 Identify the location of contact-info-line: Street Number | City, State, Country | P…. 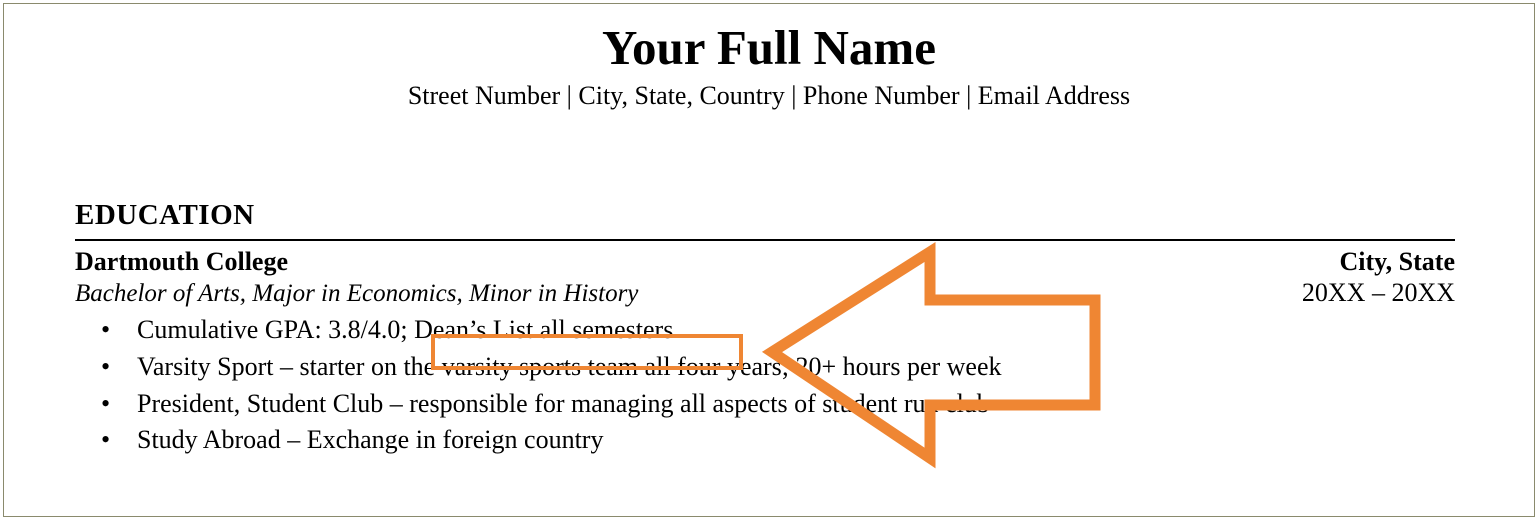
(769, 95).